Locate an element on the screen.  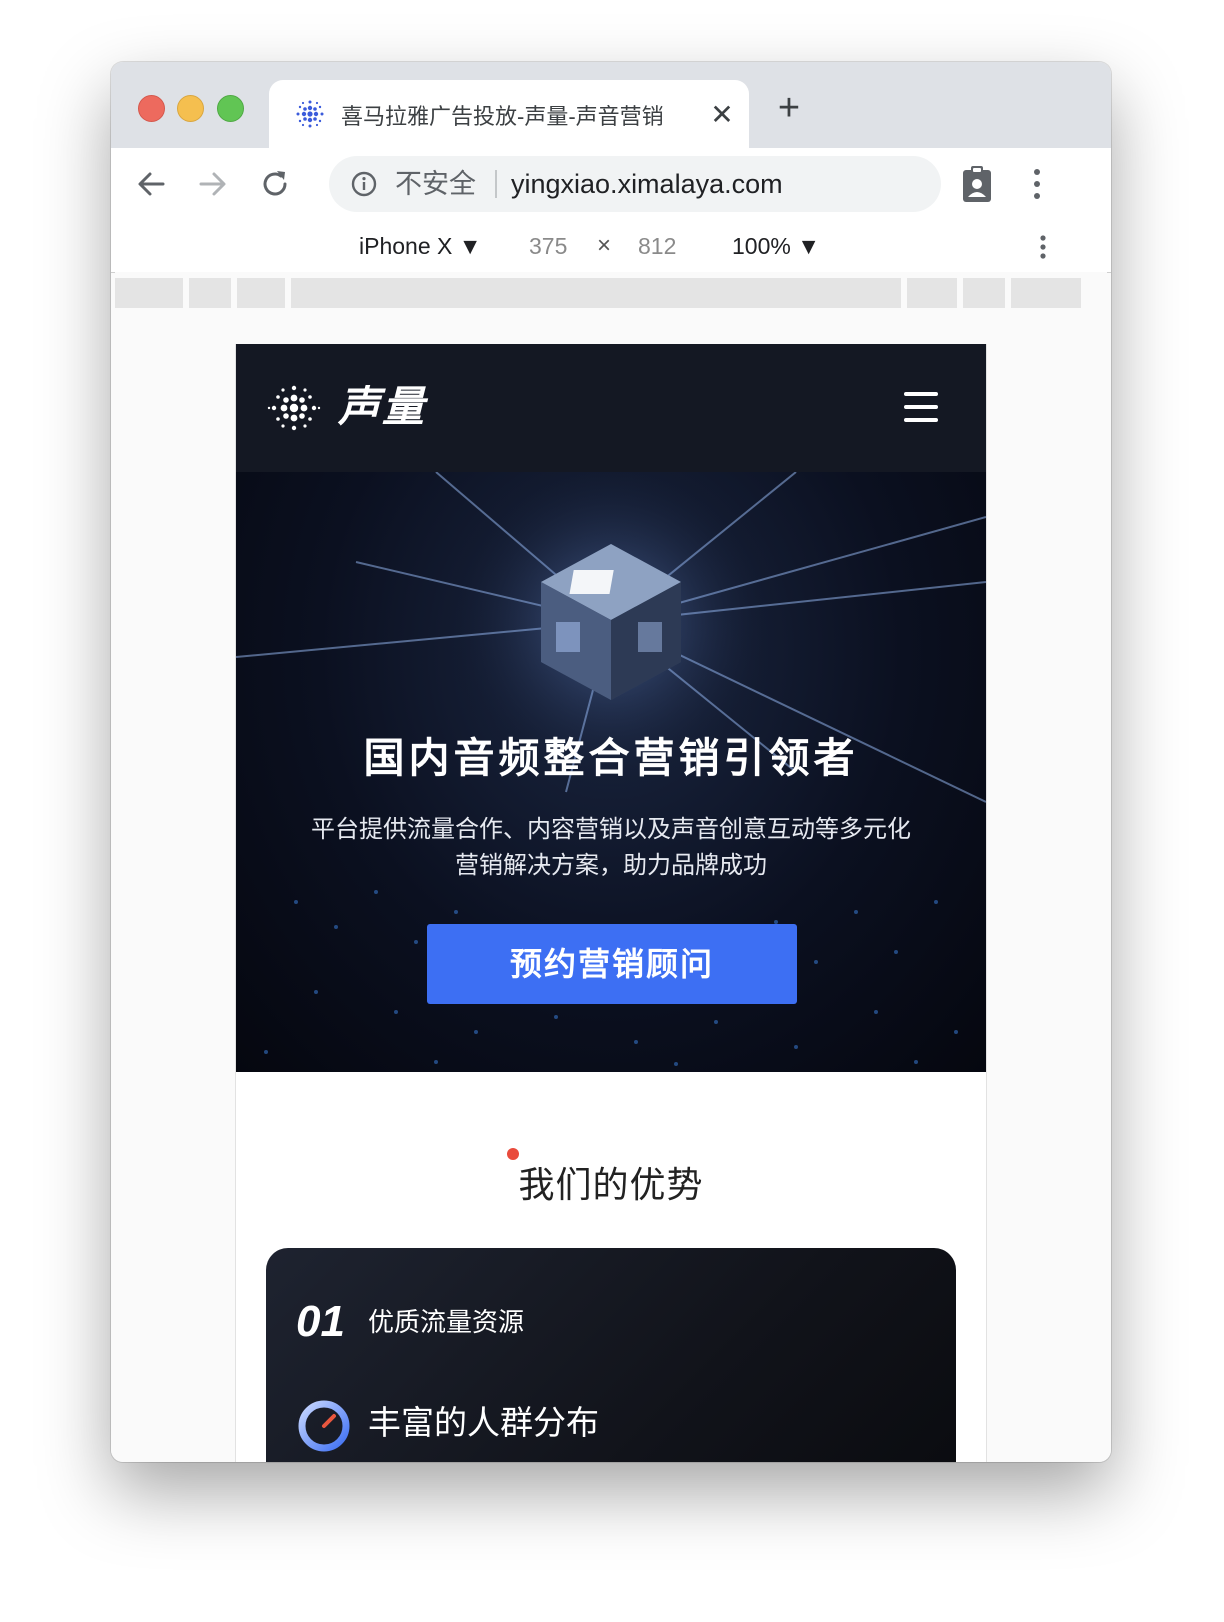
browser-menu-icon is located at coordinates (1037, 184).